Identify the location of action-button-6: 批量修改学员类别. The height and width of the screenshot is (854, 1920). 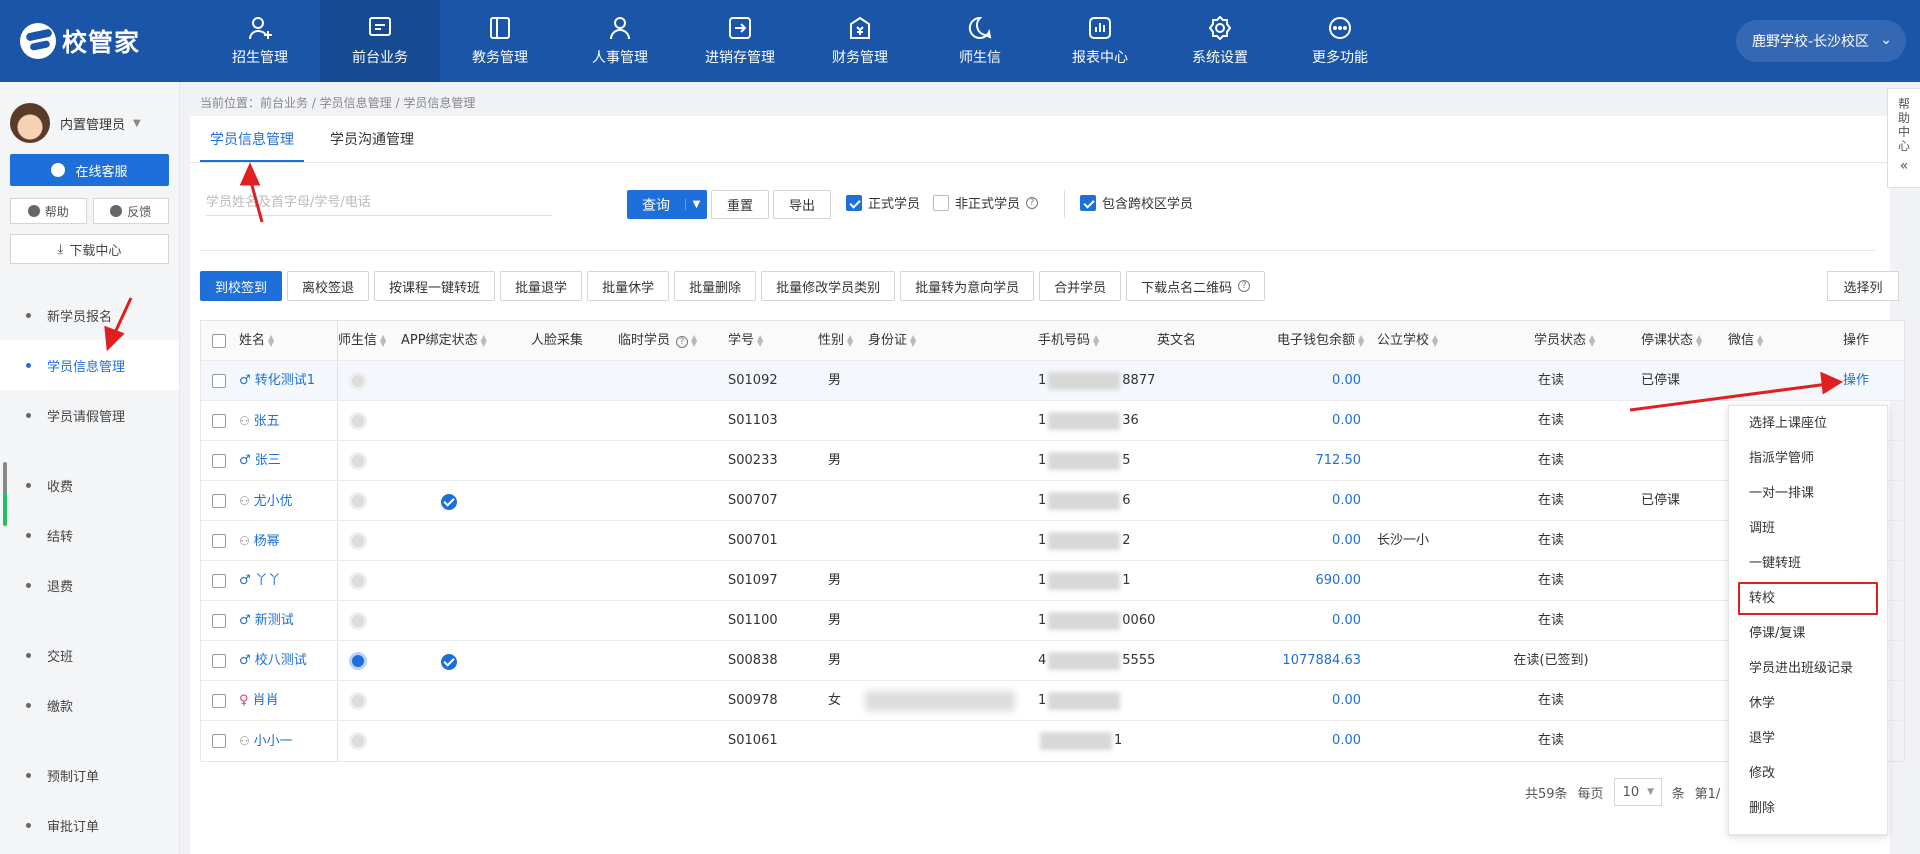
(828, 286).